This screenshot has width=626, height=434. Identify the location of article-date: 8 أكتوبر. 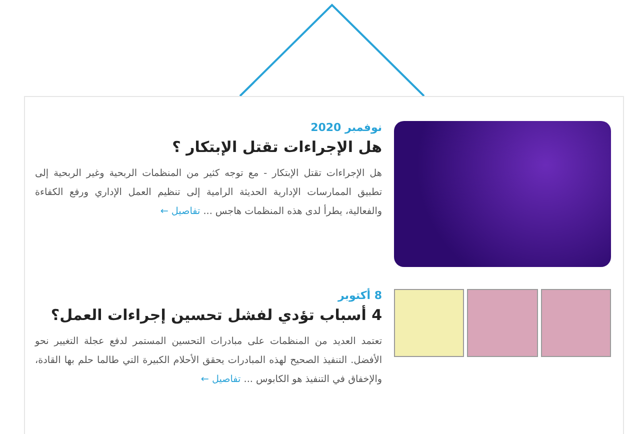
(359, 295).